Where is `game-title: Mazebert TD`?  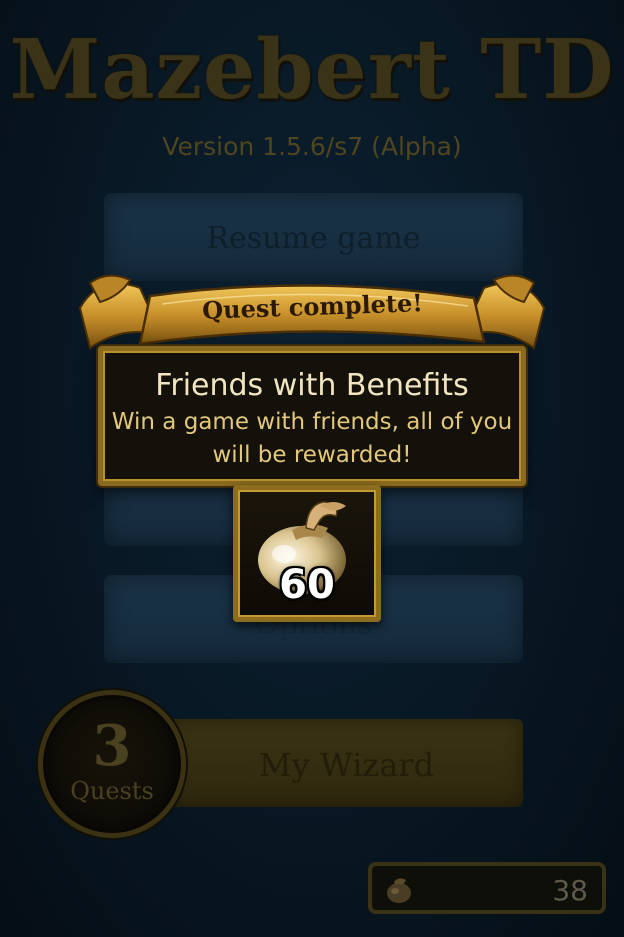
game-title: Mazebert TD is located at coordinates (312, 70).